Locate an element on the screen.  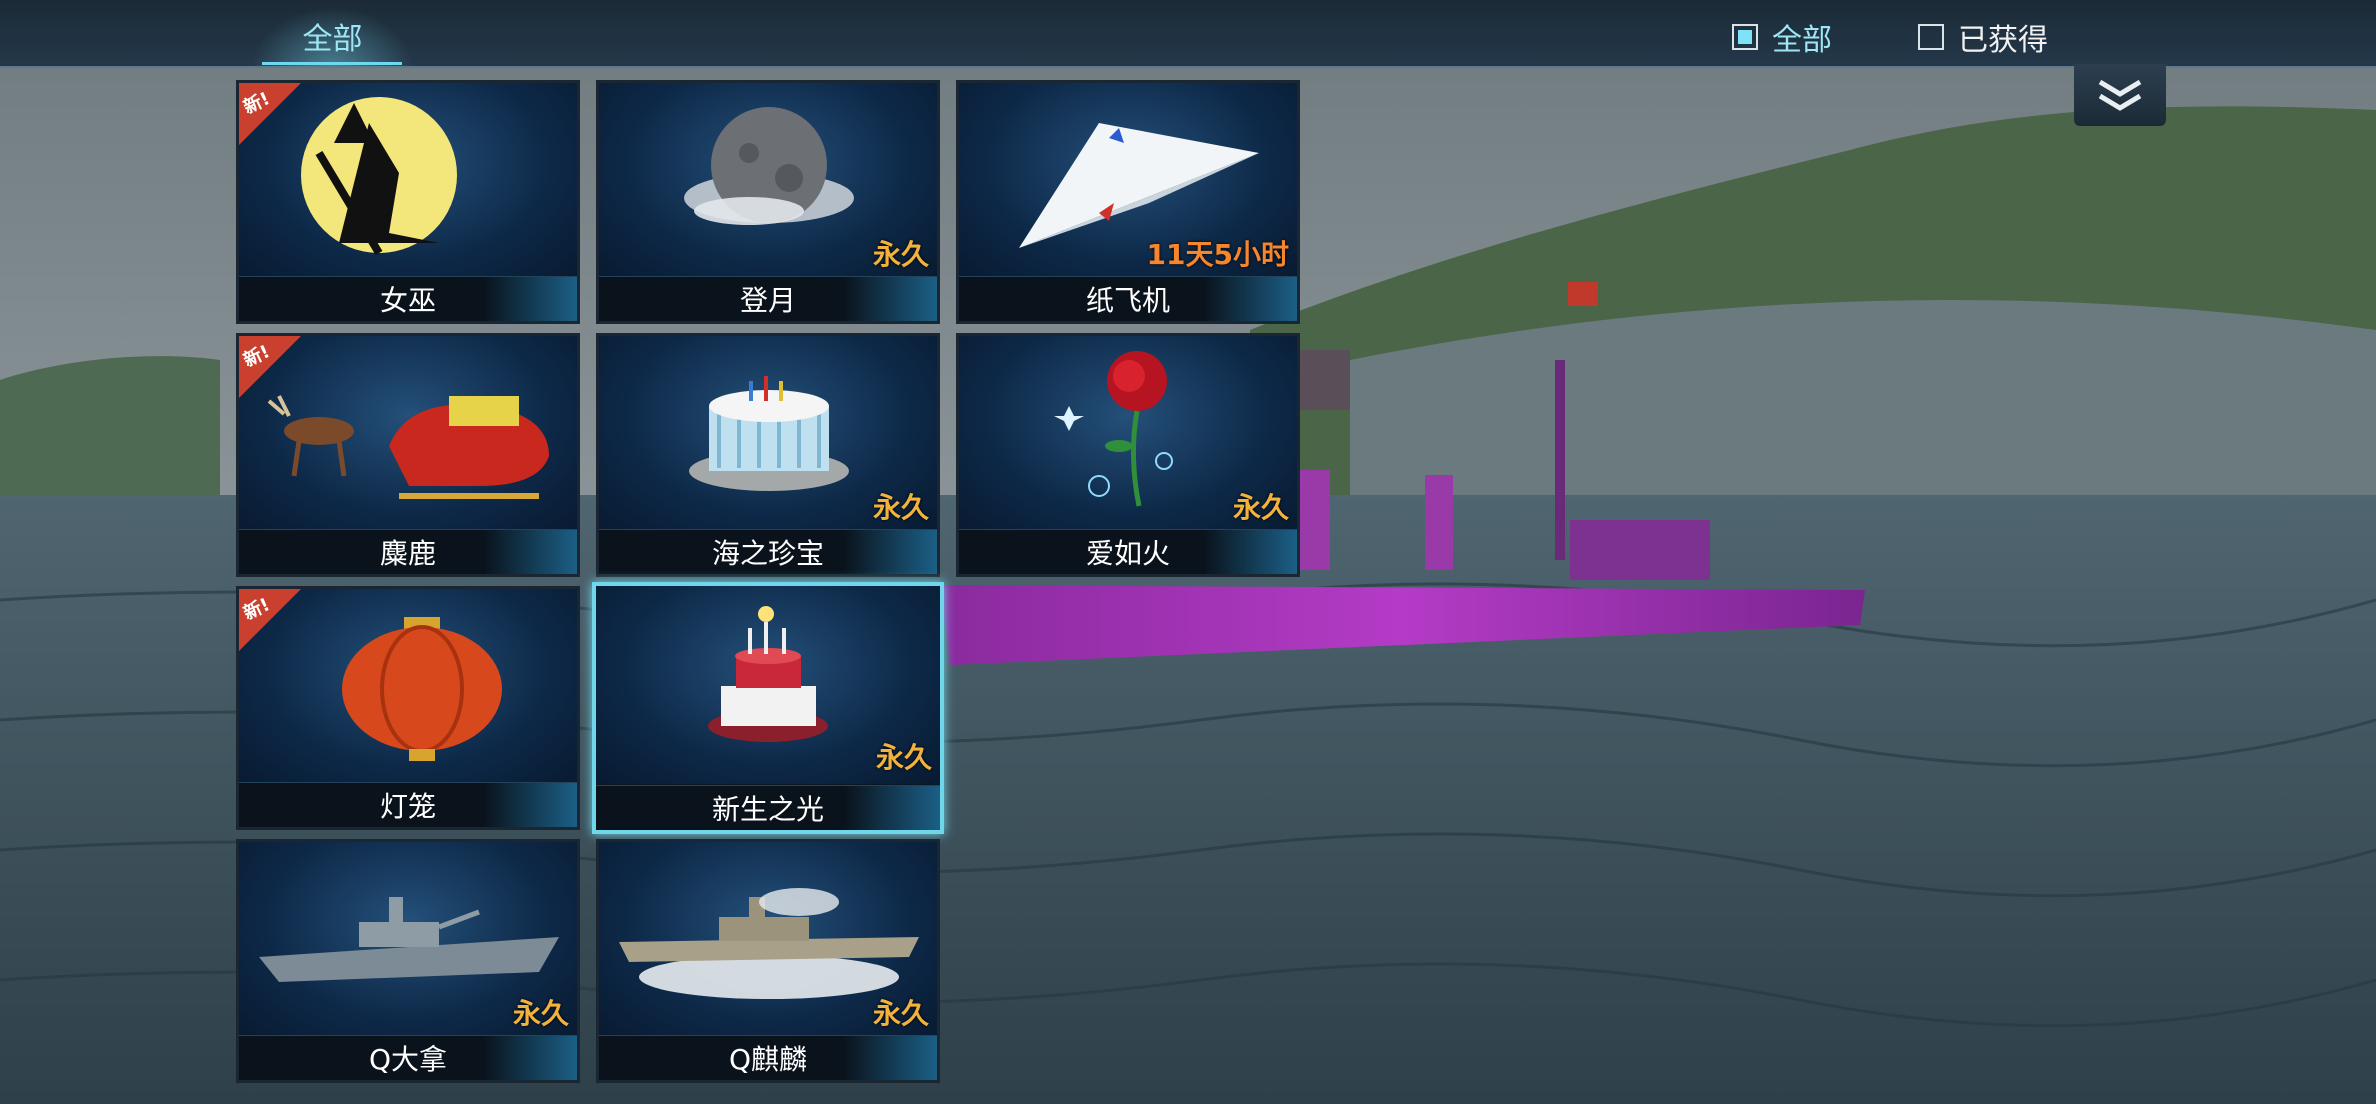
item-name: 女巫 is located at coordinates (407, 300).